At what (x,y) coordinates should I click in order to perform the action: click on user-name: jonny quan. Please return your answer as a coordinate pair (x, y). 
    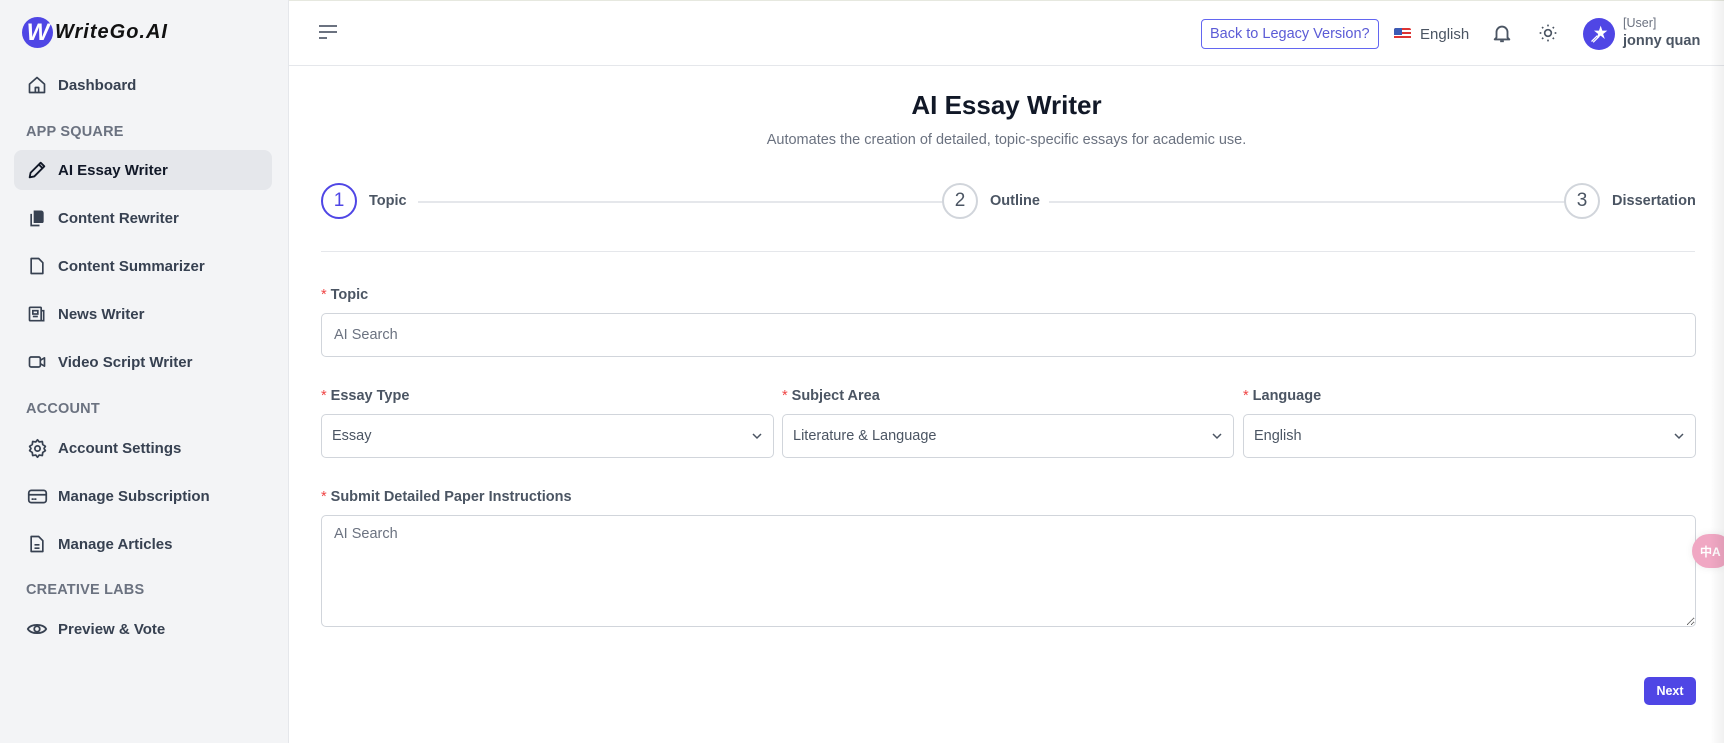
    Looking at the image, I should click on (1662, 41).